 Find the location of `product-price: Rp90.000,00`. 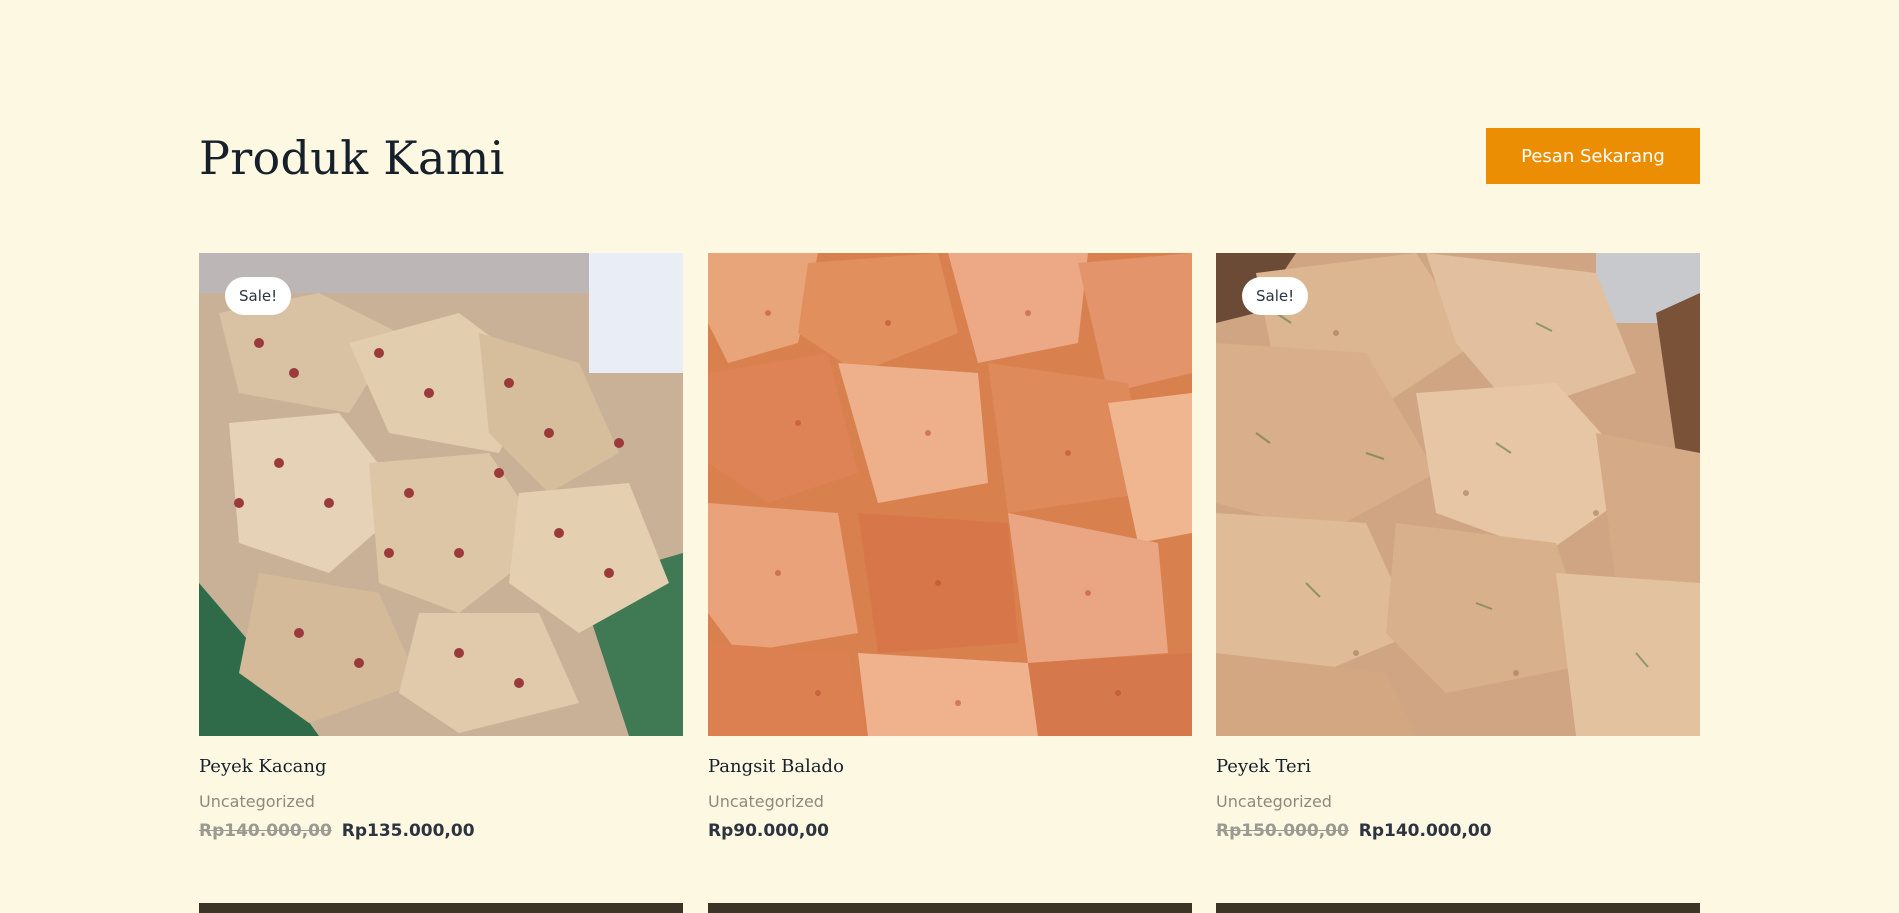

product-price: Rp90.000,00 is located at coordinates (768, 831).